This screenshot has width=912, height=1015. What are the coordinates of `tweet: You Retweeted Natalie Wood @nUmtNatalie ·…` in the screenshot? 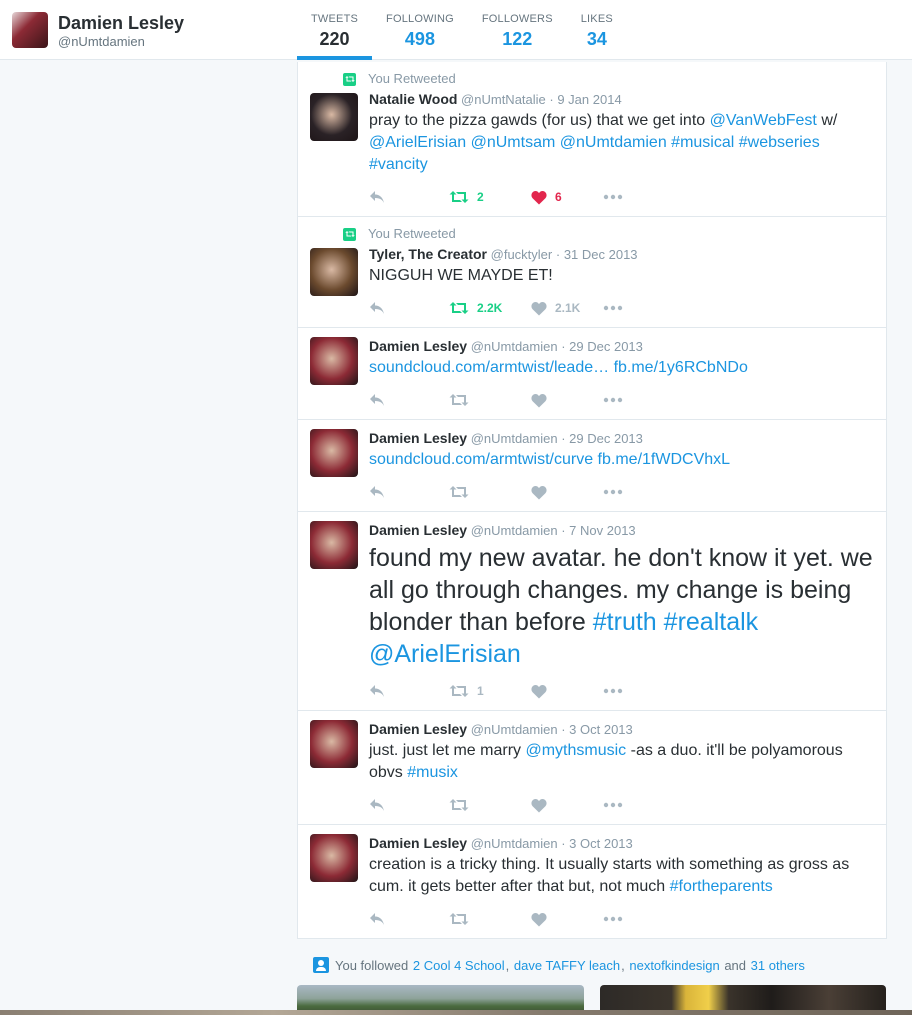 It's located at (592, 139).